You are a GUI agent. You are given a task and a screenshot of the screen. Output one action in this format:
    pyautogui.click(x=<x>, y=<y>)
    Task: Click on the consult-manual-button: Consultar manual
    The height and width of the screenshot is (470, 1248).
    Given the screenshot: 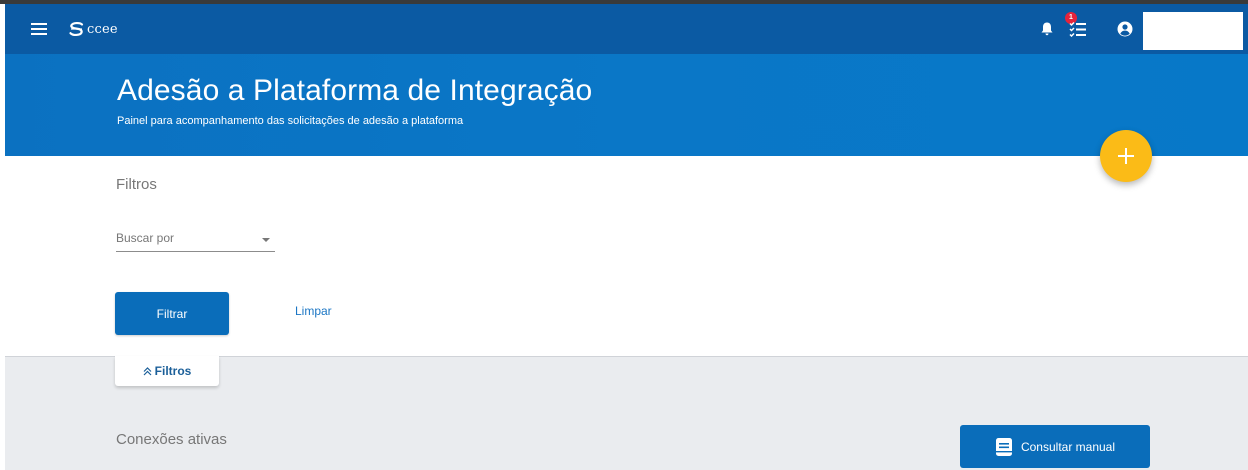 What is the action you would take?
    pyautogui.click(x=1055, y=446)
    